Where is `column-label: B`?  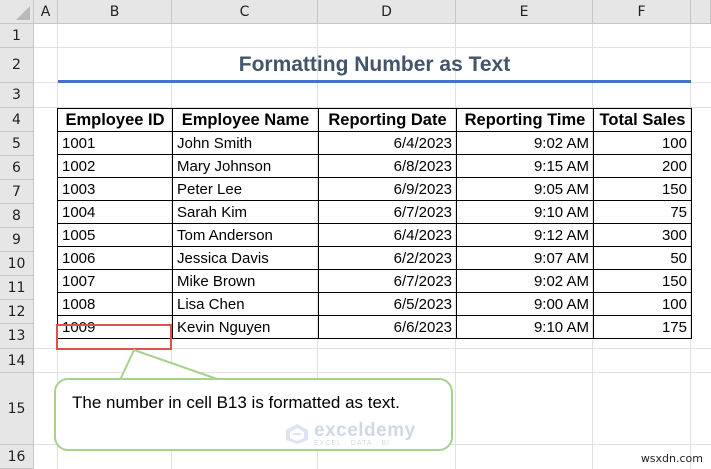
column-label: B is located at coordinates (114, 11).